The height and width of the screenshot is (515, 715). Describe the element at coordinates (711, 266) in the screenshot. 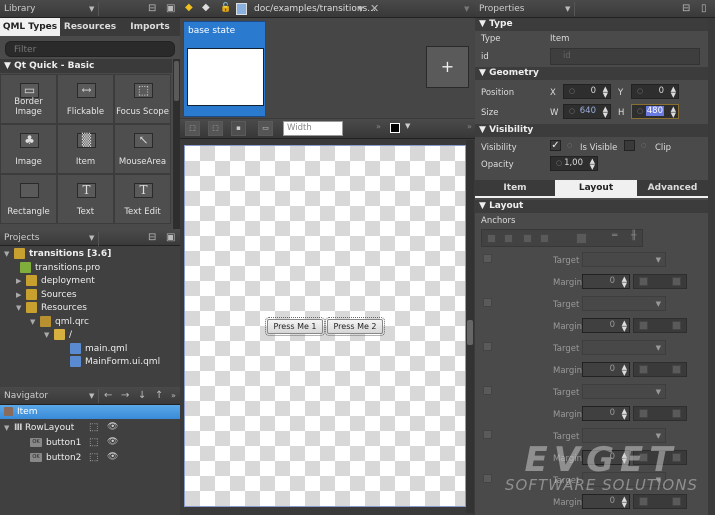

I see `properties-scrollbar` at that location.